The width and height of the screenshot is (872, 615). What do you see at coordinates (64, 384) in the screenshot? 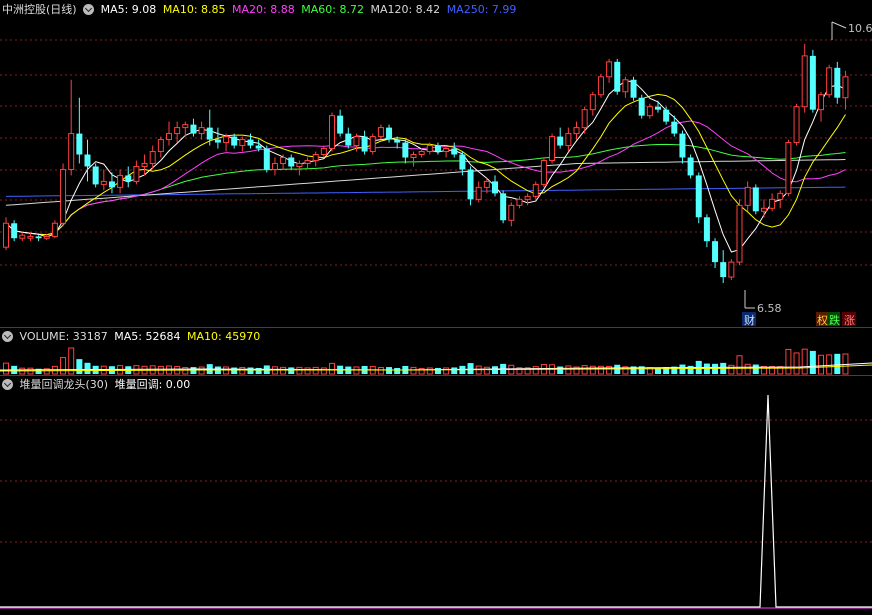
I see `indicator-title: 堆量回调龙头(30)` at bounding box center [64, 384].